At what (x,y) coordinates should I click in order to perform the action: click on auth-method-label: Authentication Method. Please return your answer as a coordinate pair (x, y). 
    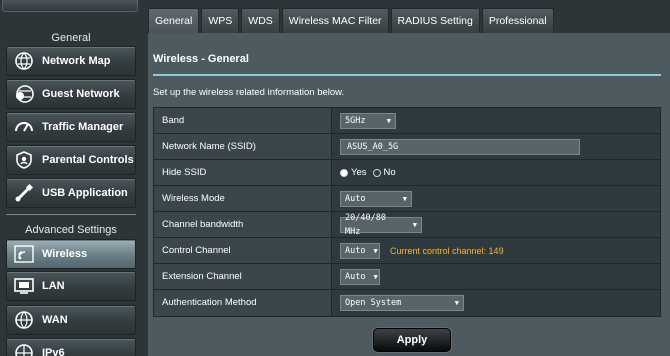
    Looking at the image, I should click on (243, 303).